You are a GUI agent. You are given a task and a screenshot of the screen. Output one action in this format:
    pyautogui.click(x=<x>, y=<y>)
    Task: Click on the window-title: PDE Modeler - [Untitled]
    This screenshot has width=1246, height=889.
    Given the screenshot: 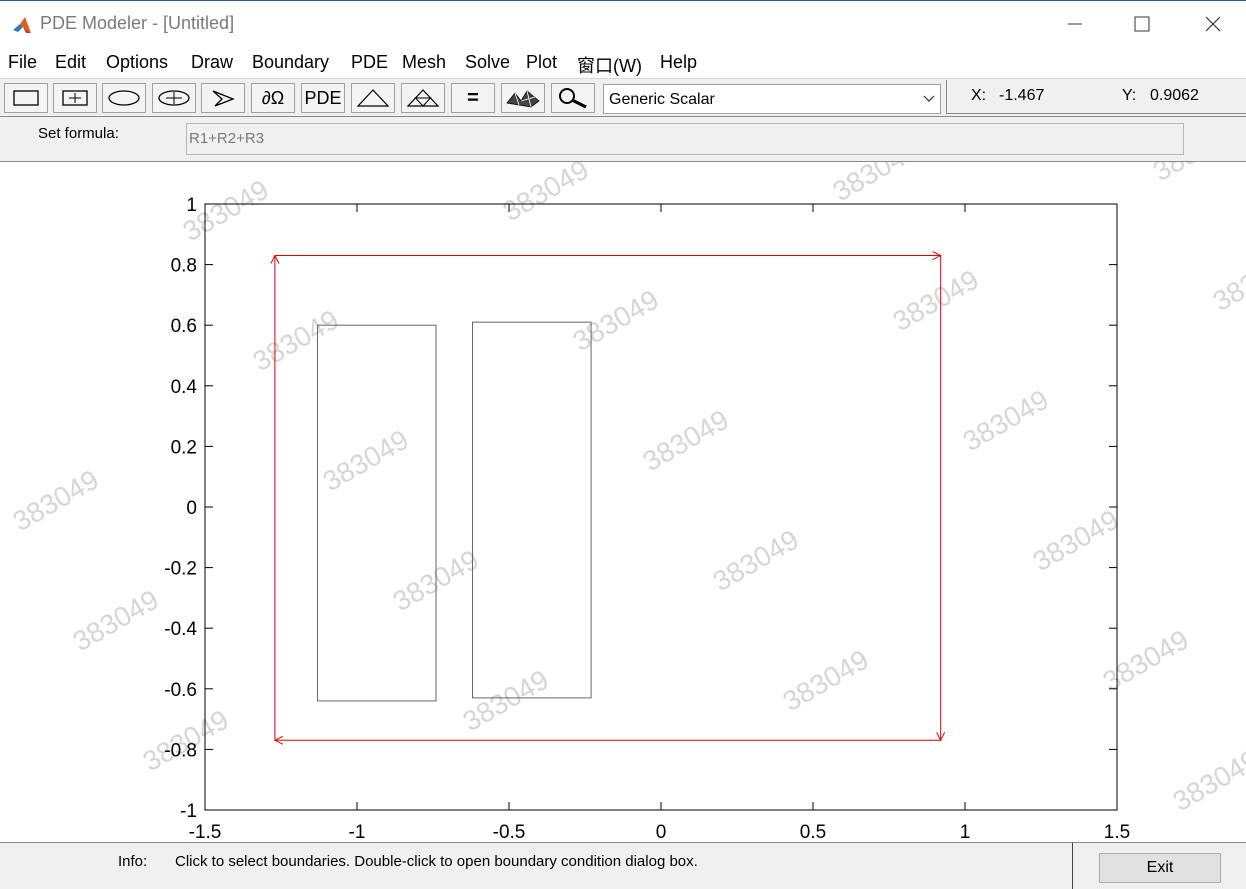 What is the action you would take?
    pyautogui.click(x=137, y=23)
    